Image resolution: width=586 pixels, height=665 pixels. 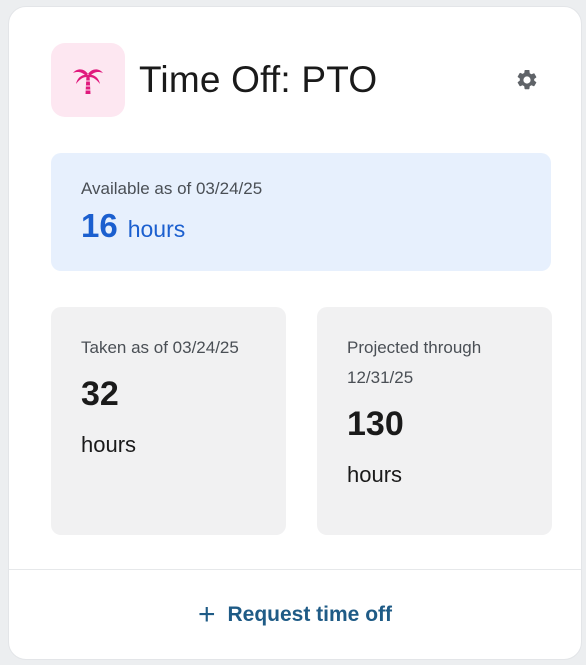 What do you see at coordinates (527, 80) in the screenshot?
I see `gear-icon` at bounding box center [527, 80].